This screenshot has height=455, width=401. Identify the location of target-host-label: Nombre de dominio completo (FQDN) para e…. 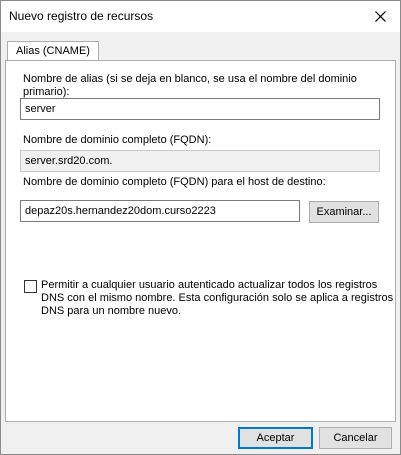
(174, 182).